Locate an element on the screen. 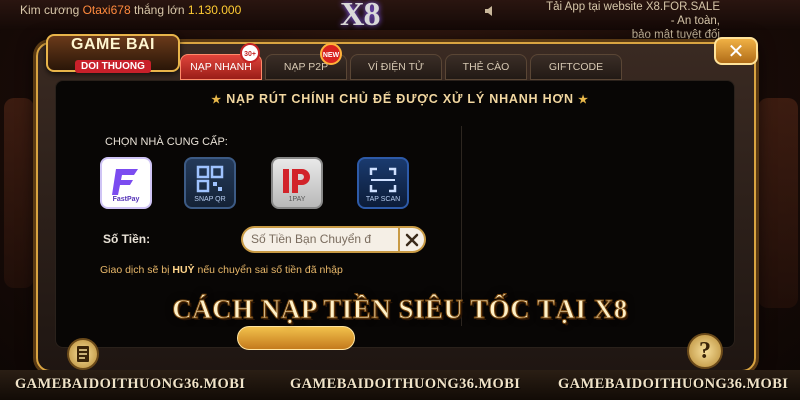 The width and height of the screenshot is (800, 400). help-button: ? is located at coordinates (705, 351).